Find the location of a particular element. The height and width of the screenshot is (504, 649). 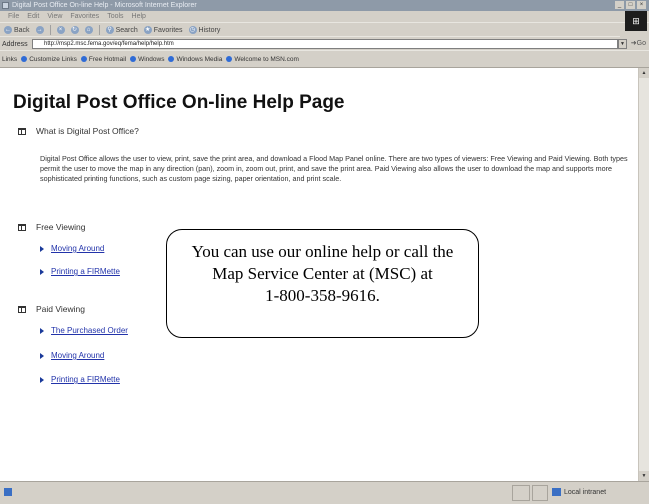

address-dropdown-icon: ▼ is located at coordinates (622, 44).